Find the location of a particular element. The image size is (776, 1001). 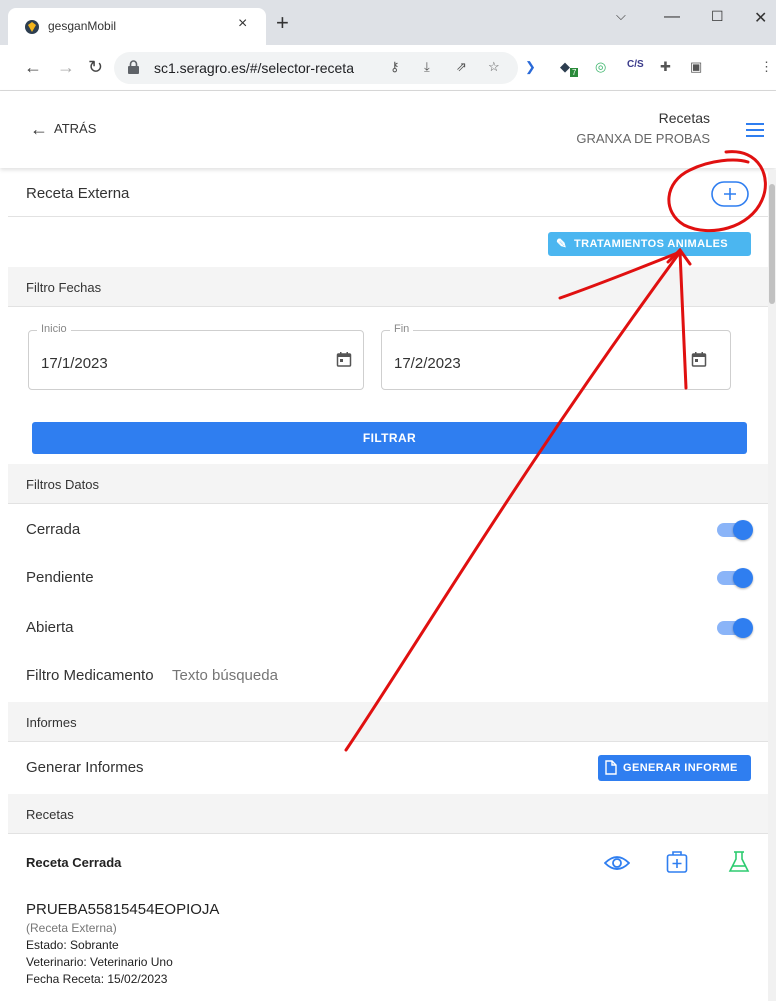

generar-informes-label: Generar Informes is located at coordinates (85, 767).